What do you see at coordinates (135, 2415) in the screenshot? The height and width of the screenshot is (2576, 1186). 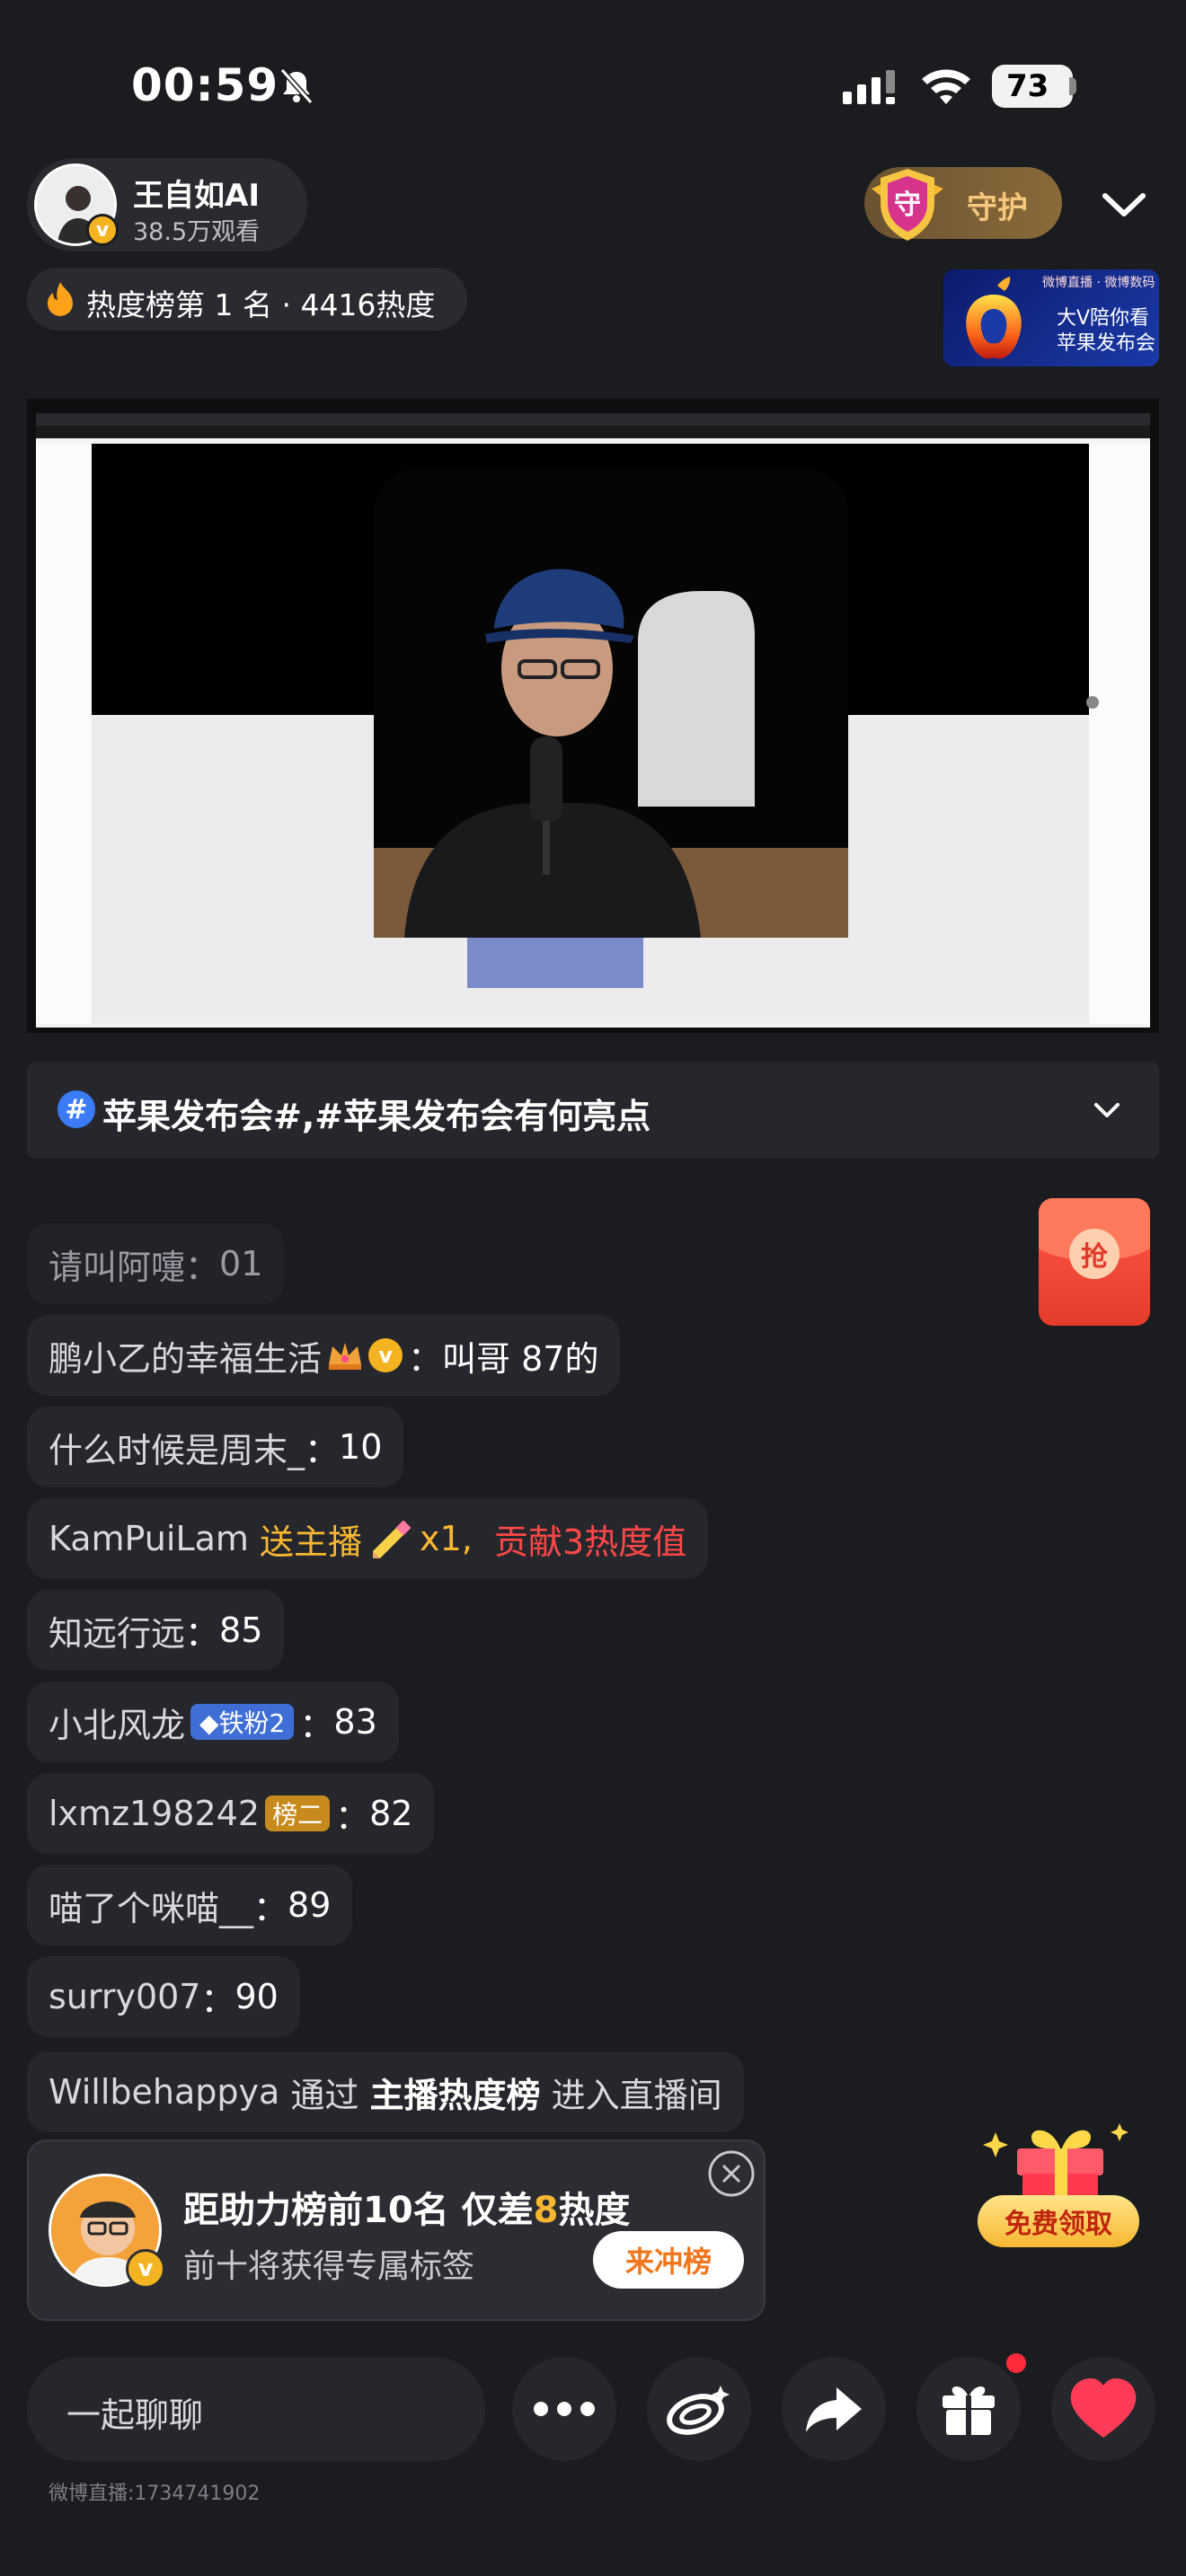 I see `chat-input-placeholder: 一起聊聊` at bounding box center [135, 2415].